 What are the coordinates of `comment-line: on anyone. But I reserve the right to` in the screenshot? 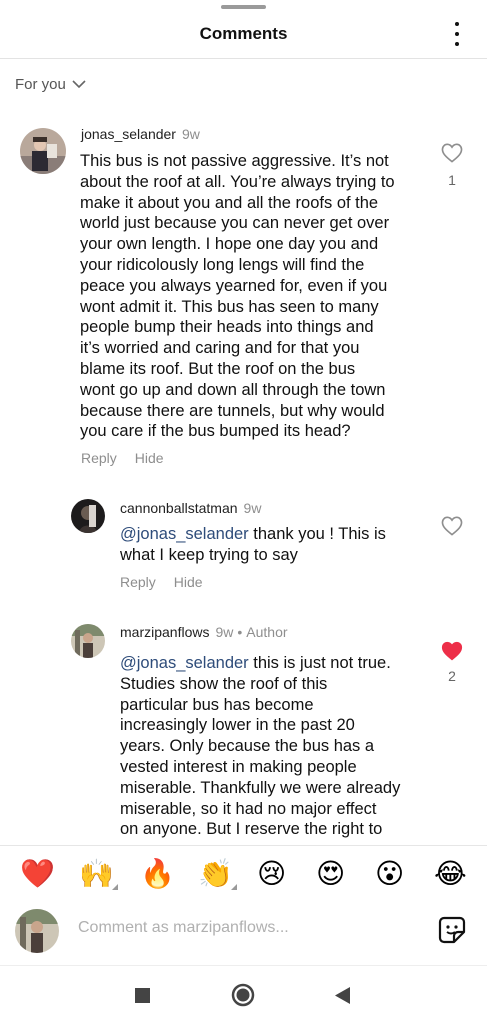 It's located at (251, 829).